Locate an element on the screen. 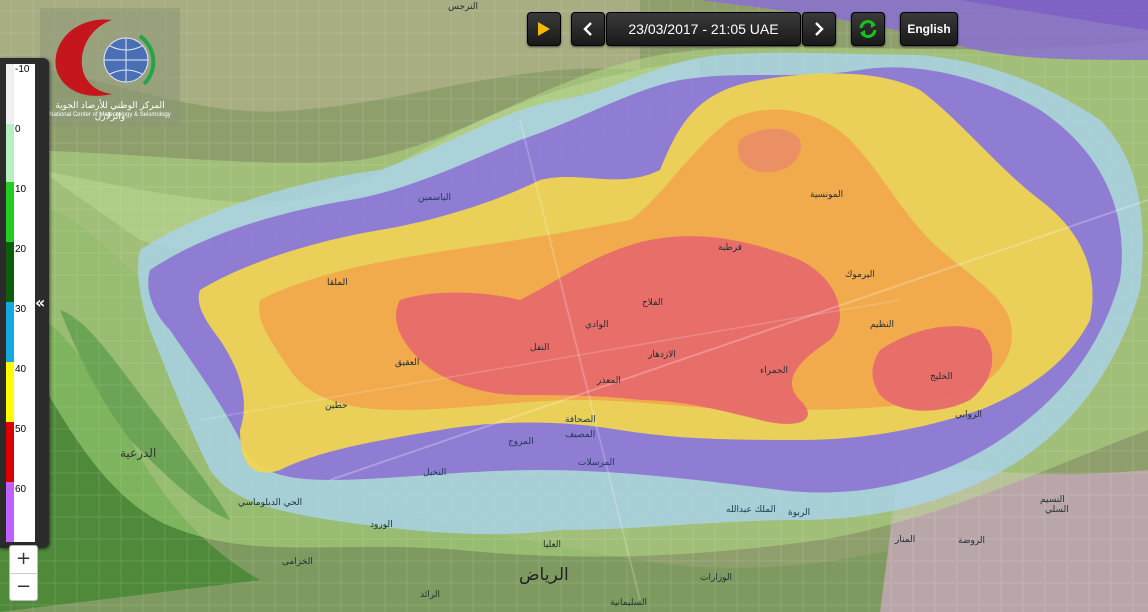 Image resolution: width=1148 pixels, height=612 pixels. map-label-narjis: النرجس is located at coordinates (463, 7).